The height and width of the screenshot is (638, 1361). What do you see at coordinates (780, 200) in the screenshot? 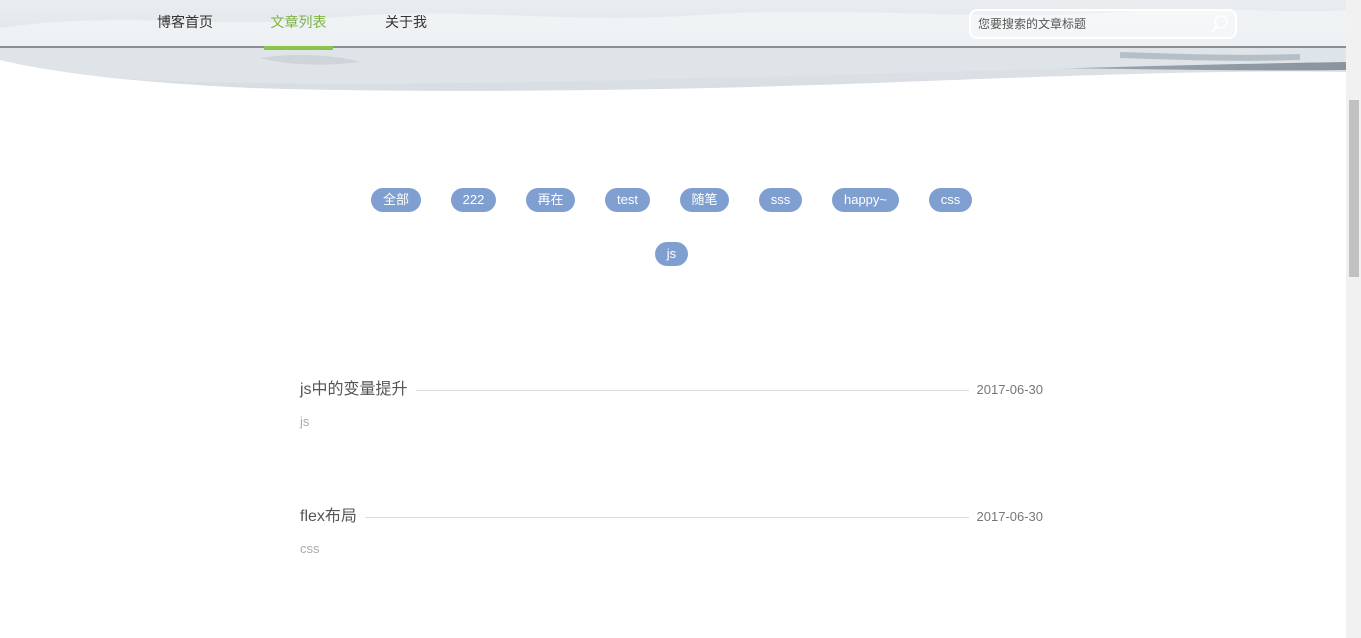
I see `tag-sss: sss` at bounding box center [780, 200].